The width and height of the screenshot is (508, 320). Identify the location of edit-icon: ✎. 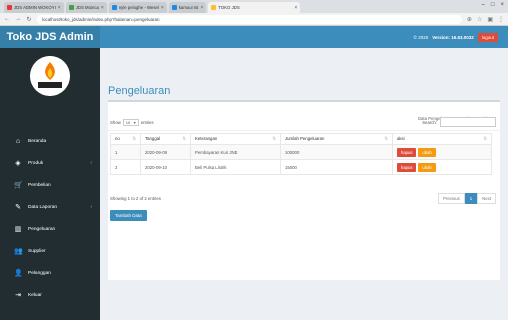
(18, 207).